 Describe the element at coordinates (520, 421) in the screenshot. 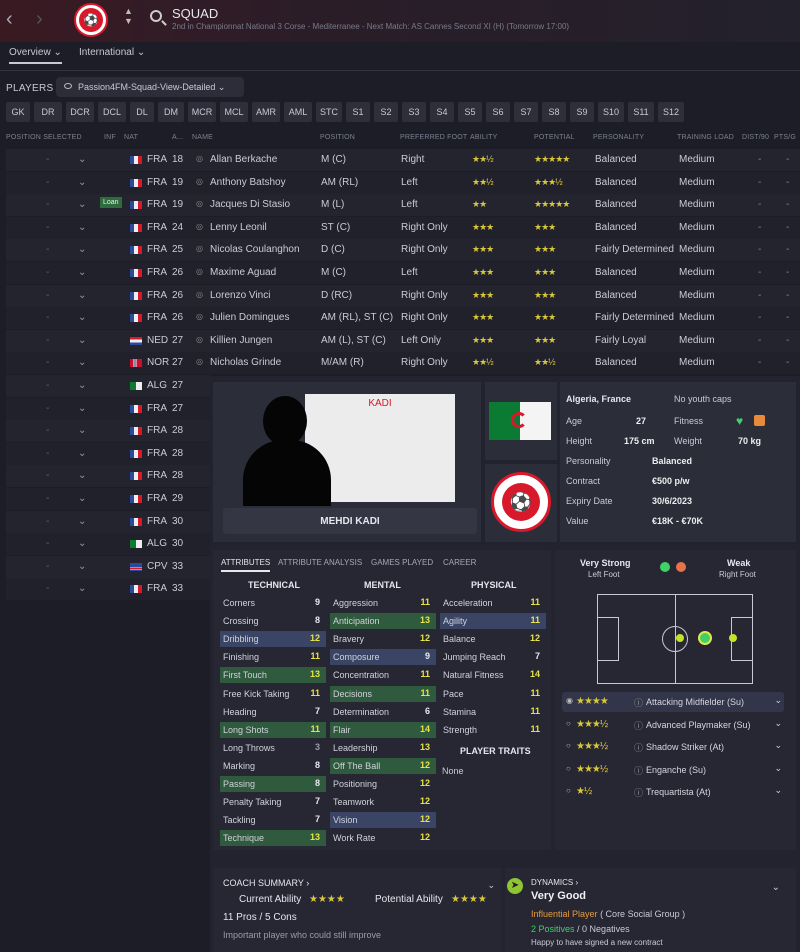

I see `algeria-flag` at that location.